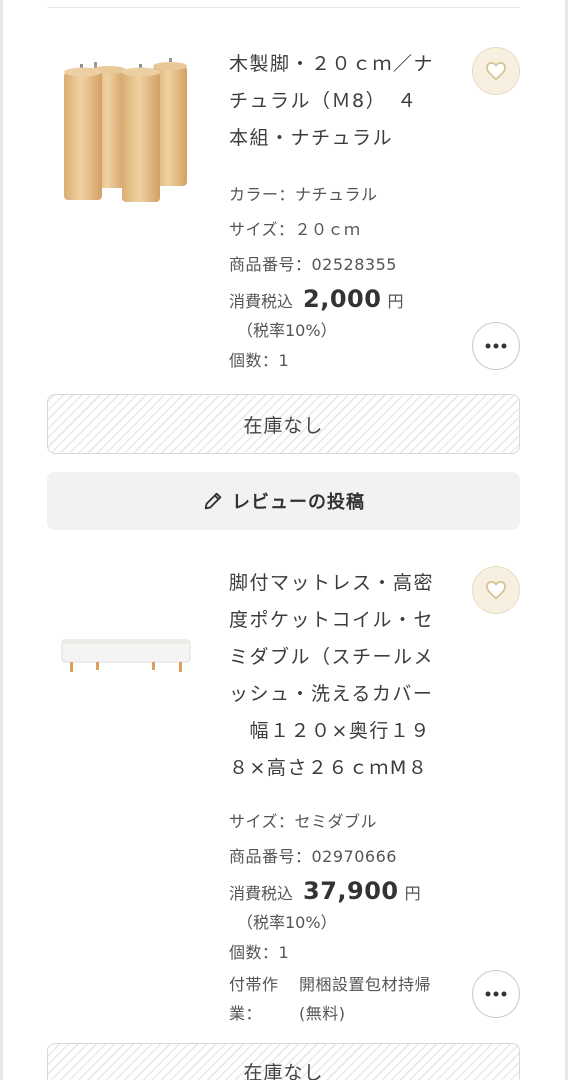  Describe the element at coordinates (303, 821) in the screenshot. I see `product-size: サイズ：セミダブル` at that location.